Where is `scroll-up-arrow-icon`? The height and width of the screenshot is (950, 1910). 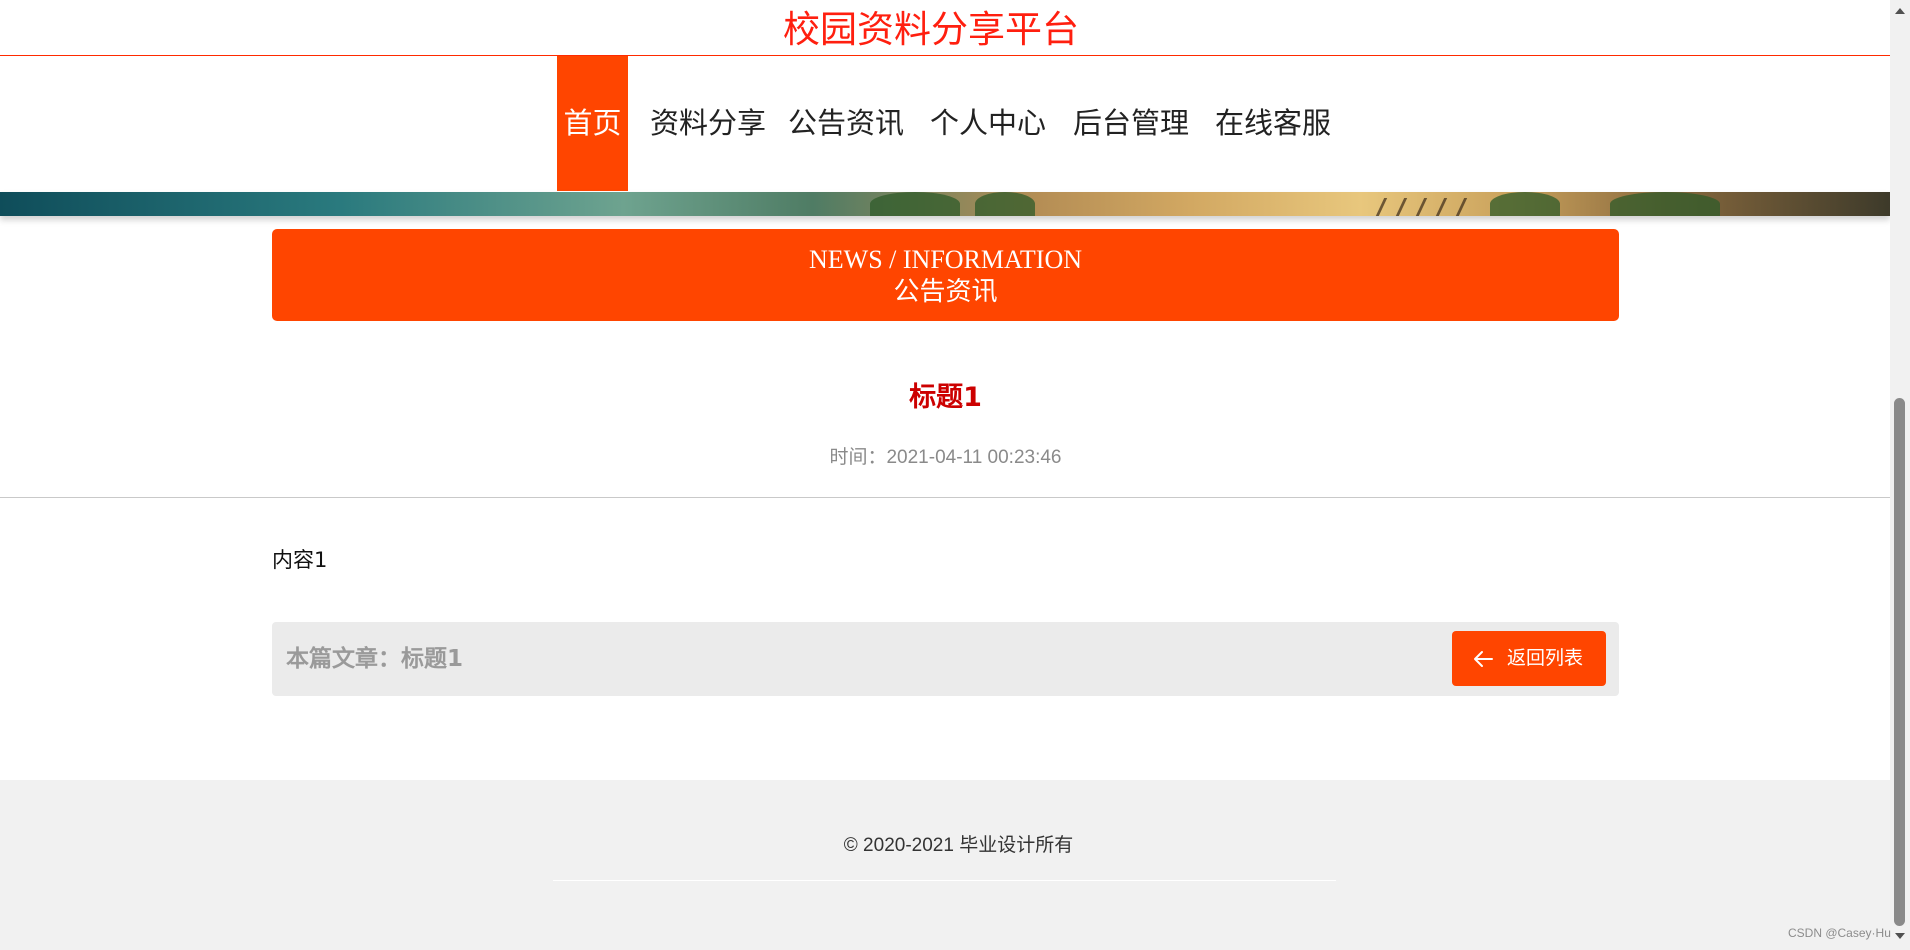
scroll-up-arrow-icon is located at coordinates (1900, 11).